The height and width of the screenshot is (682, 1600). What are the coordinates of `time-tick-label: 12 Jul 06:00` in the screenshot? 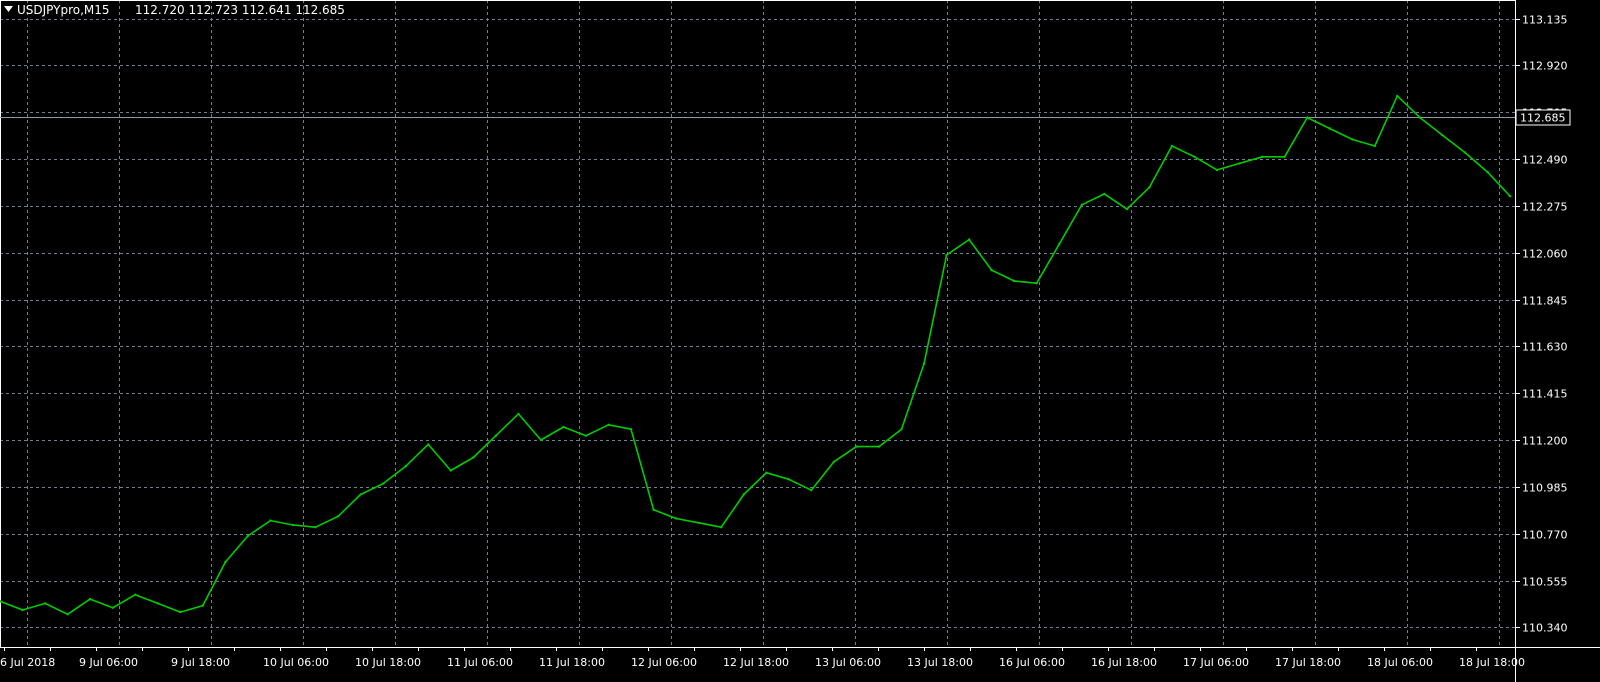 It's located at (664, 662).